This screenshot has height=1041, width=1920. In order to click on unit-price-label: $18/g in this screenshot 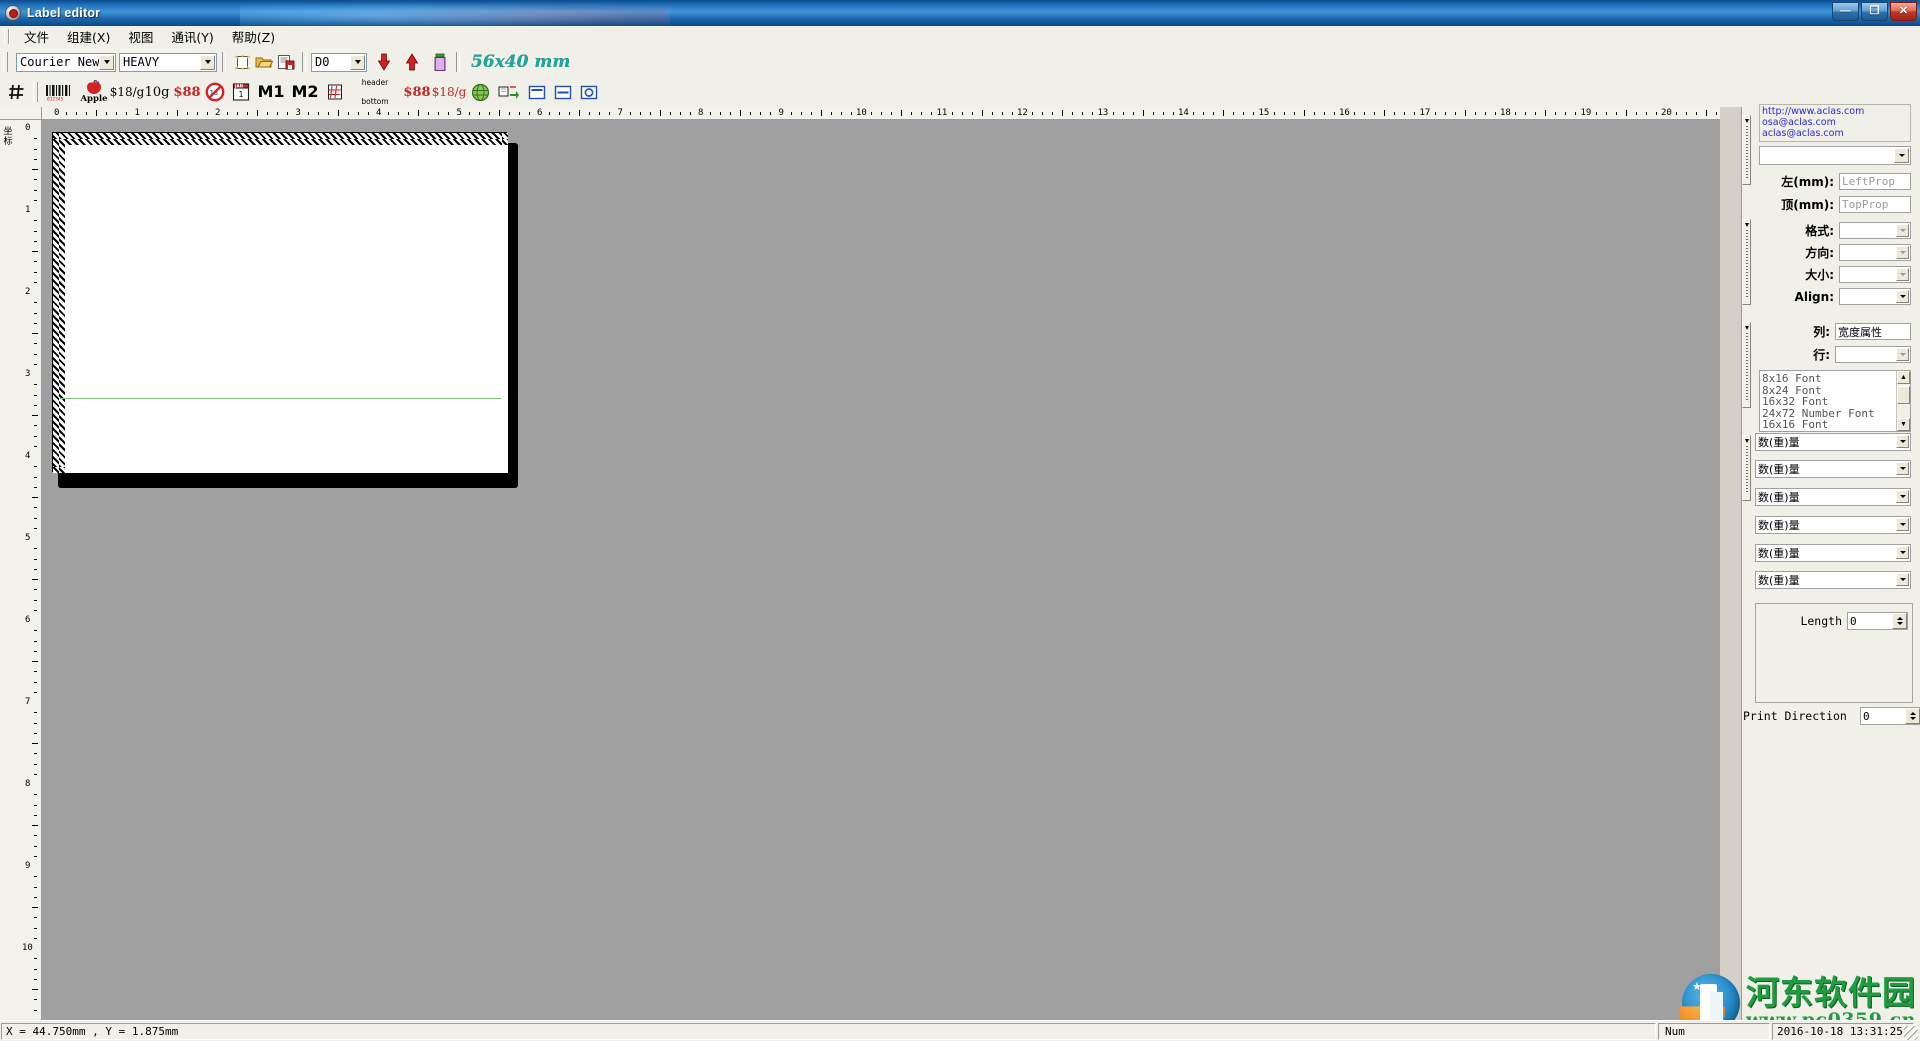, I will do `click(127, 92)`.